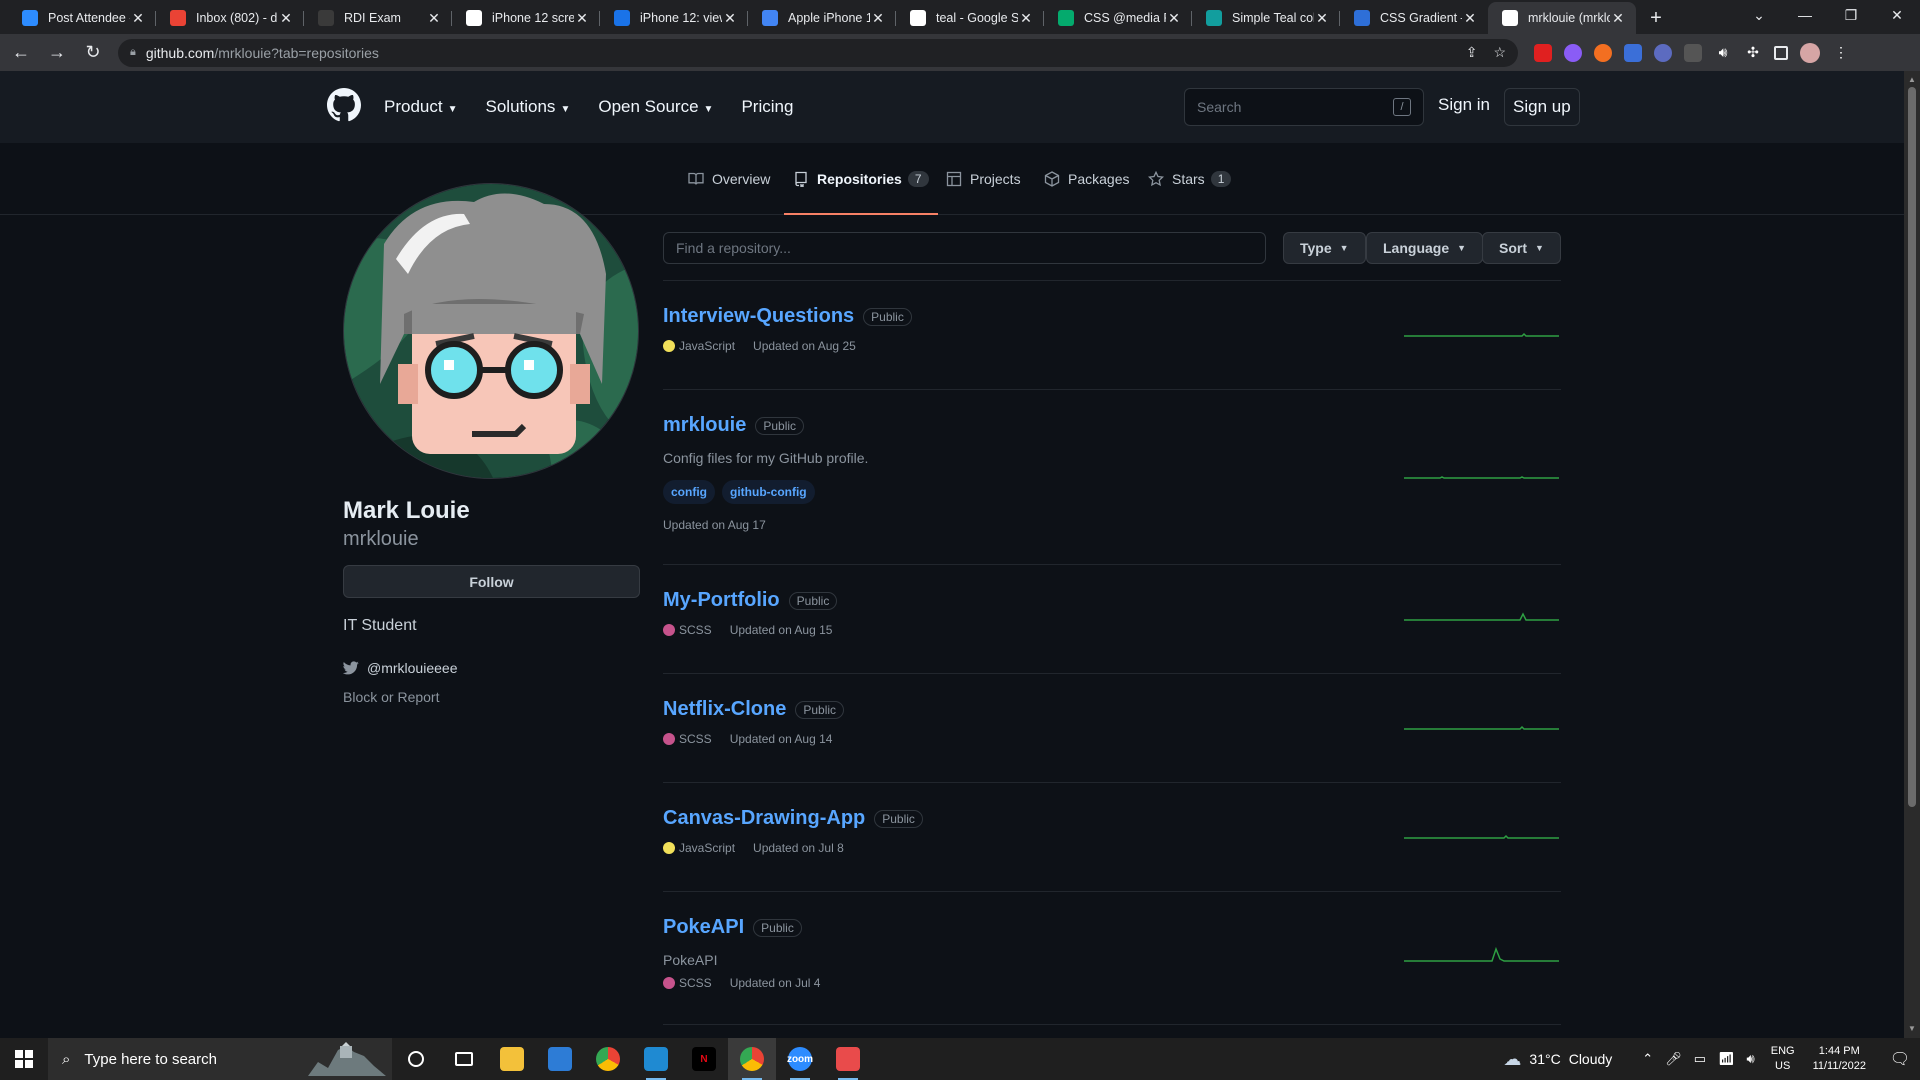 This screenshot has width=1920, height=1080. Describe the element at coordinates (704, 1059) in the screenshot. I see `netflix-icon: N` at that location.